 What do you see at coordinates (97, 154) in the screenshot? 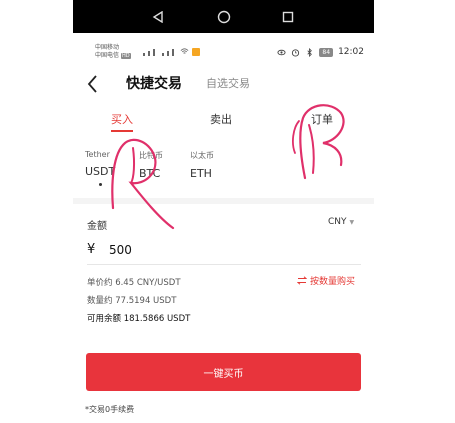
I see `coin-name: Tether` at bounding box center [97, 154].